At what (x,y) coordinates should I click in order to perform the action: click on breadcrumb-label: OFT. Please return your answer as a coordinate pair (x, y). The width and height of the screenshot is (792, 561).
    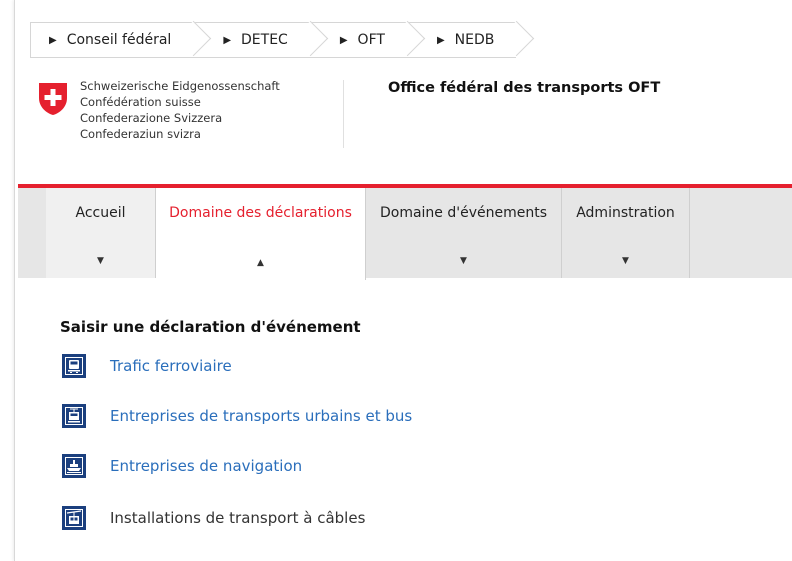
    Looking at the image, I should click on (371, 40).